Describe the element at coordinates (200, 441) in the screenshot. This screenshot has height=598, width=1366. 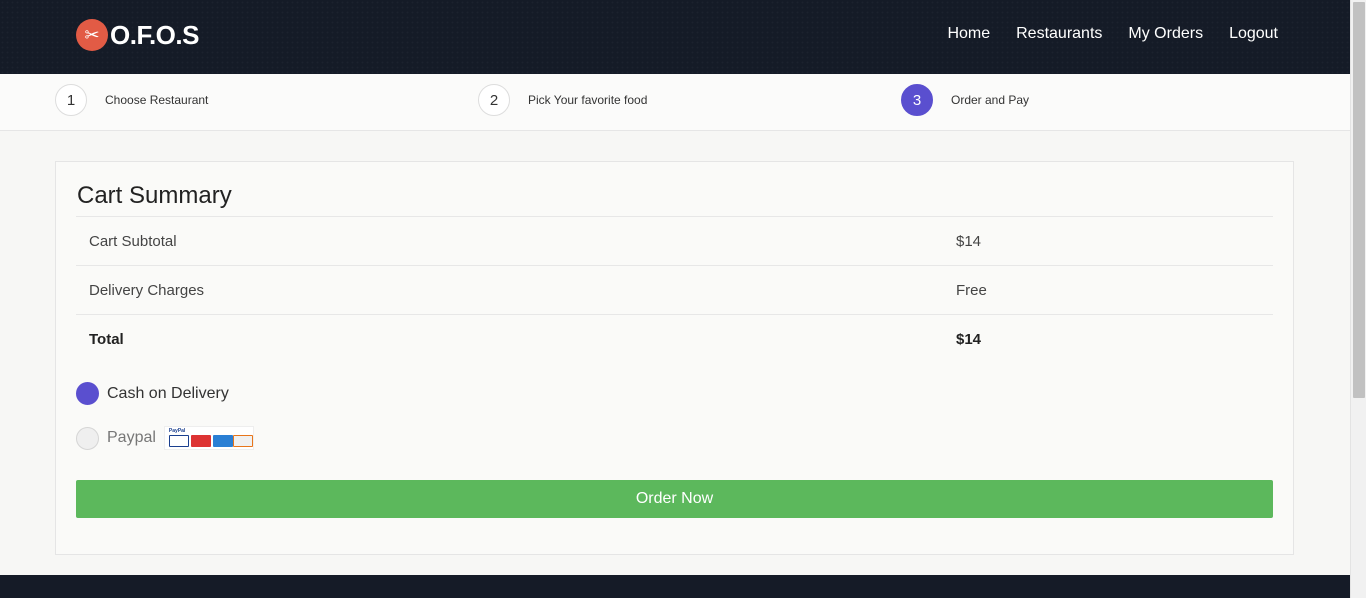
I see `mastercard-icon` at that location.